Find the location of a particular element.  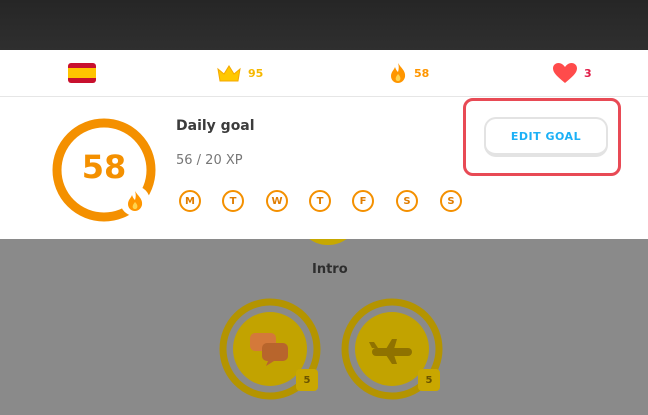

hearts-stat: 3 is located at coordinates (572, 73).